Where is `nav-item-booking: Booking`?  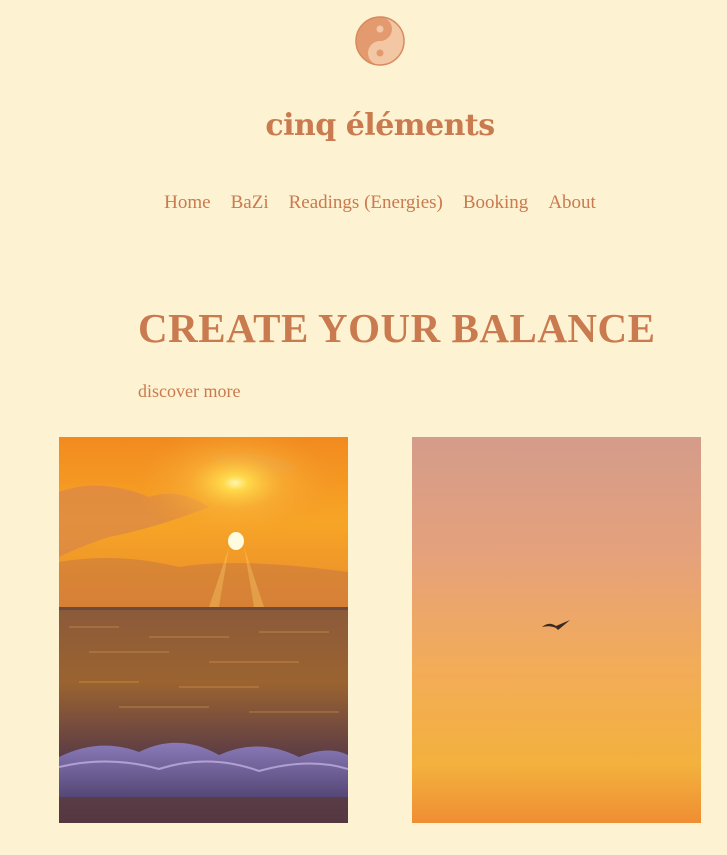 nav-item-booking: Booking is located at coordinates (495, 203).